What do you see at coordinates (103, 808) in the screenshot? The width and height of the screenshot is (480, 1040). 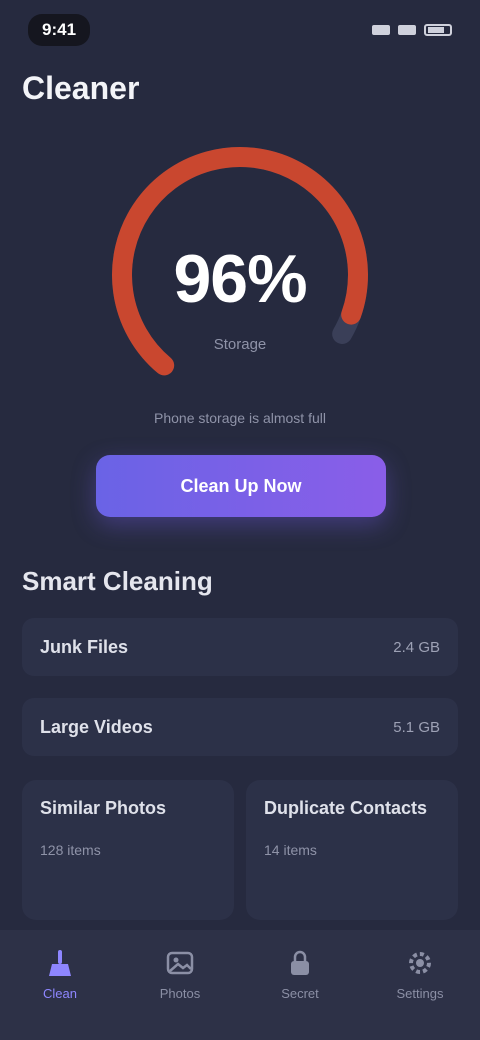 I see `card-title: Similar Photos` at bounding box center [103, 808].